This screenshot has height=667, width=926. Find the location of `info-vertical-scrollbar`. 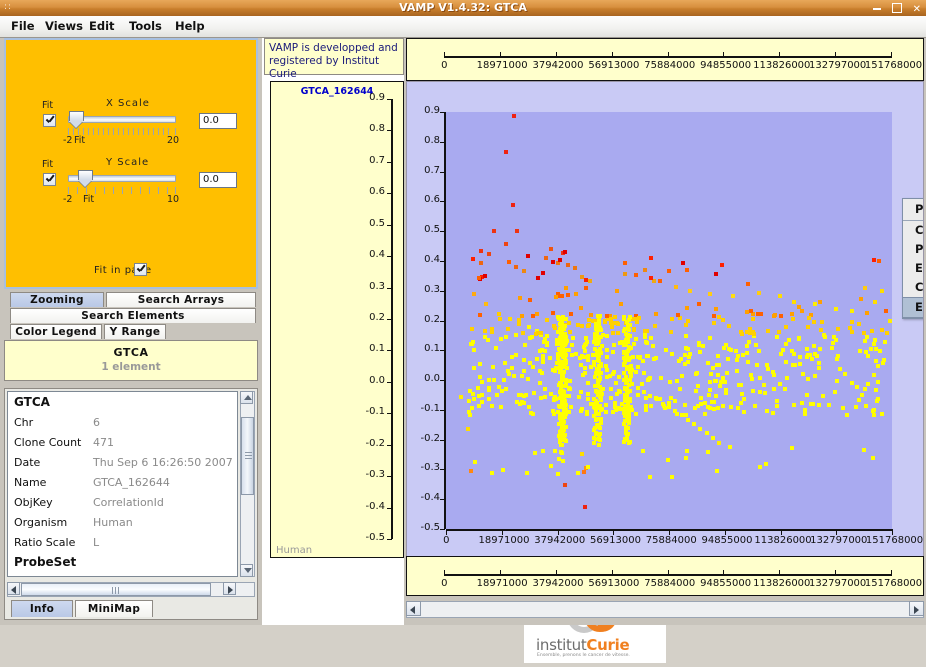

info-vertical-scrollbar is located at coordinates (247, 484).